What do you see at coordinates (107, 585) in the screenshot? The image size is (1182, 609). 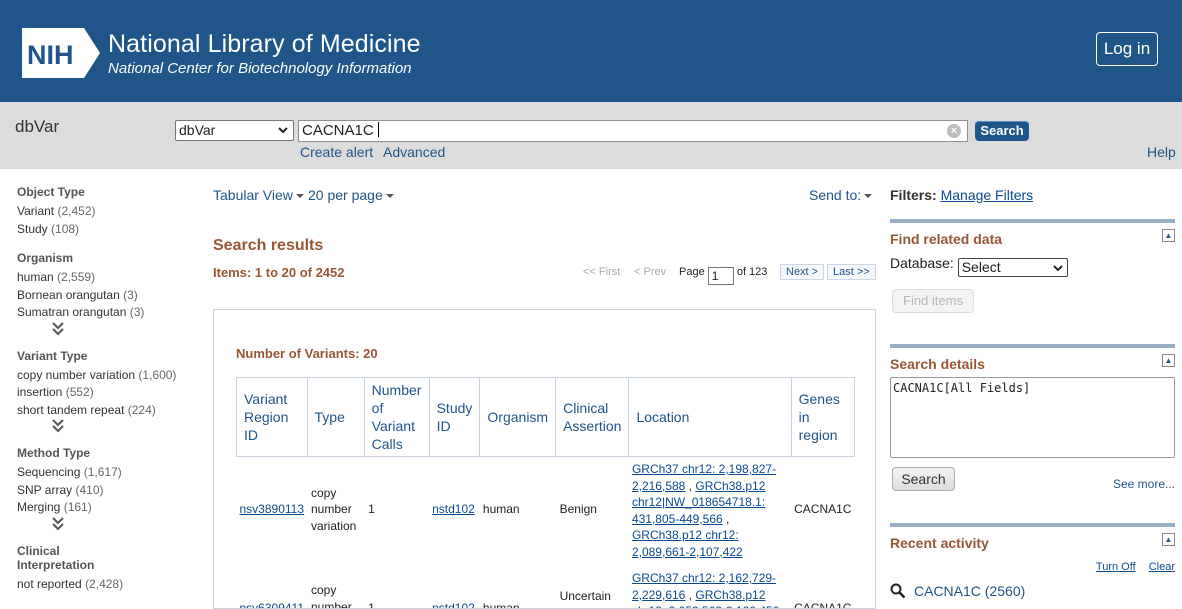 I see `facet-item: not reported (2,428)` at bounding box center [107, 585].